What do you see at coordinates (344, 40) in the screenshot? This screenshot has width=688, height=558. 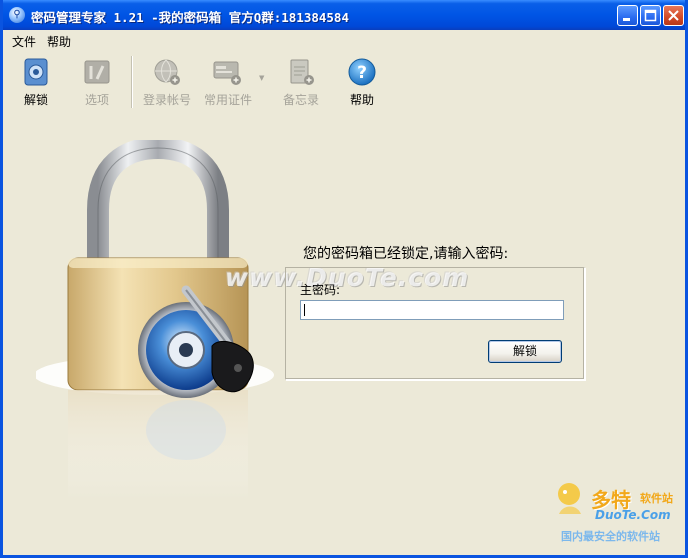 I see `menu-bar: 文件 帮助` at bounding box center [344, 40].